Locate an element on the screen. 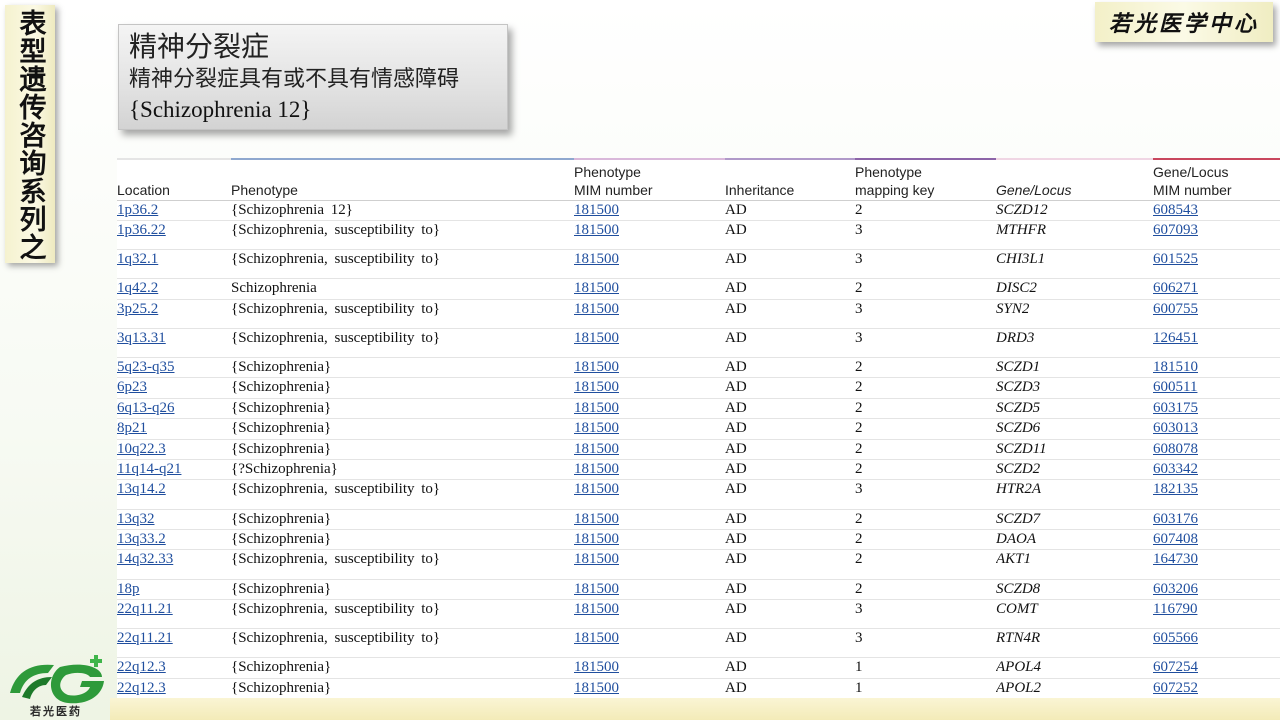 Image resolution: width=1280 pixels, height=720 pixels. table-row: 6p23 {Schizophrenia} 181500 AD 2 SCZD3 600511 is located at coordinates (698, 388).